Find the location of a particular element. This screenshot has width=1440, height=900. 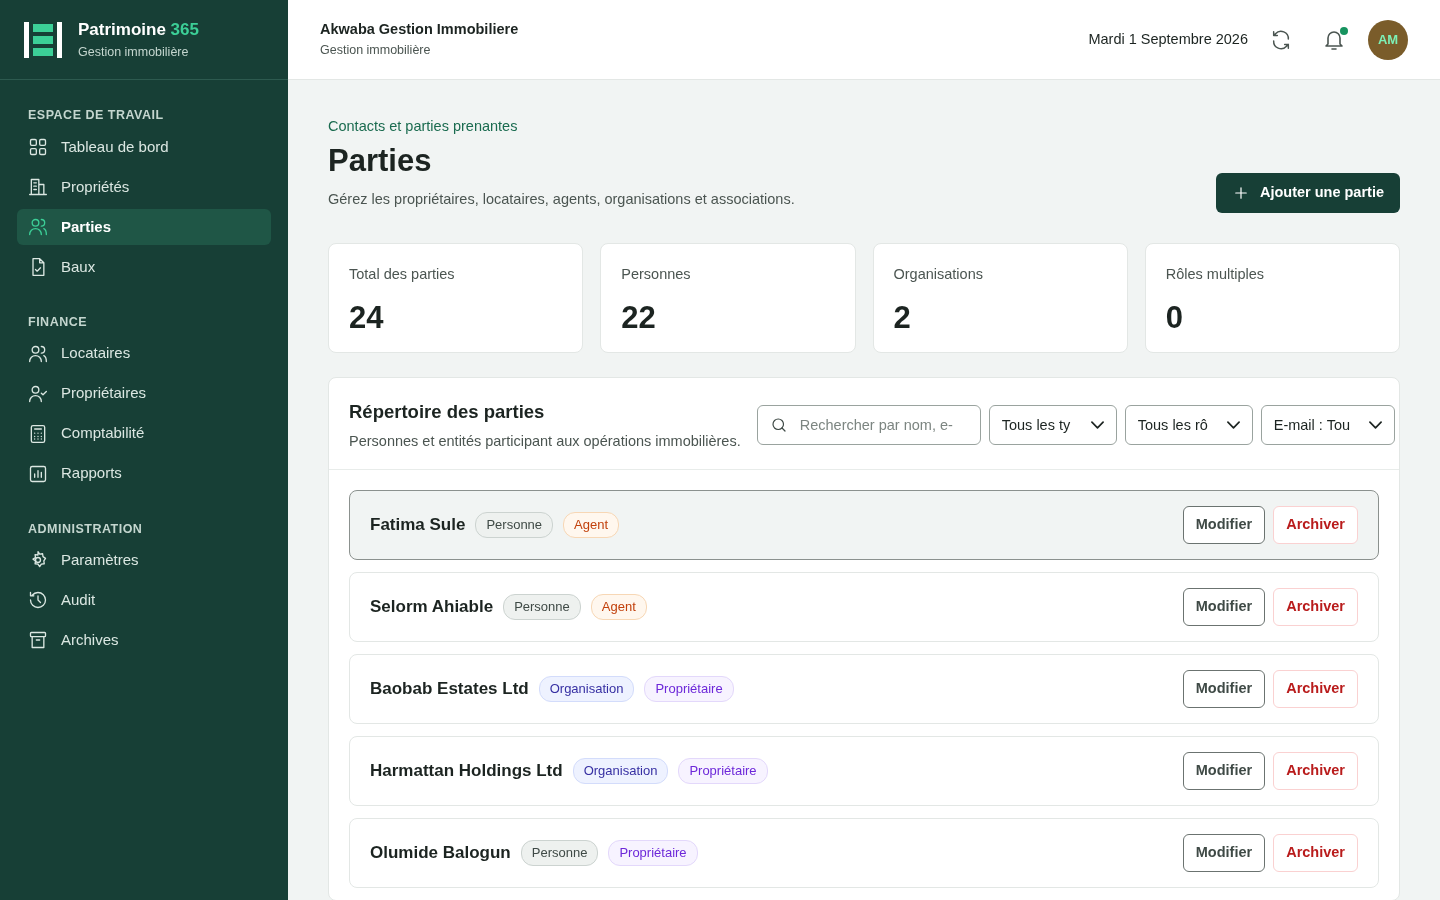

sidebar-item: Baux is located at coordinates (144, 266).